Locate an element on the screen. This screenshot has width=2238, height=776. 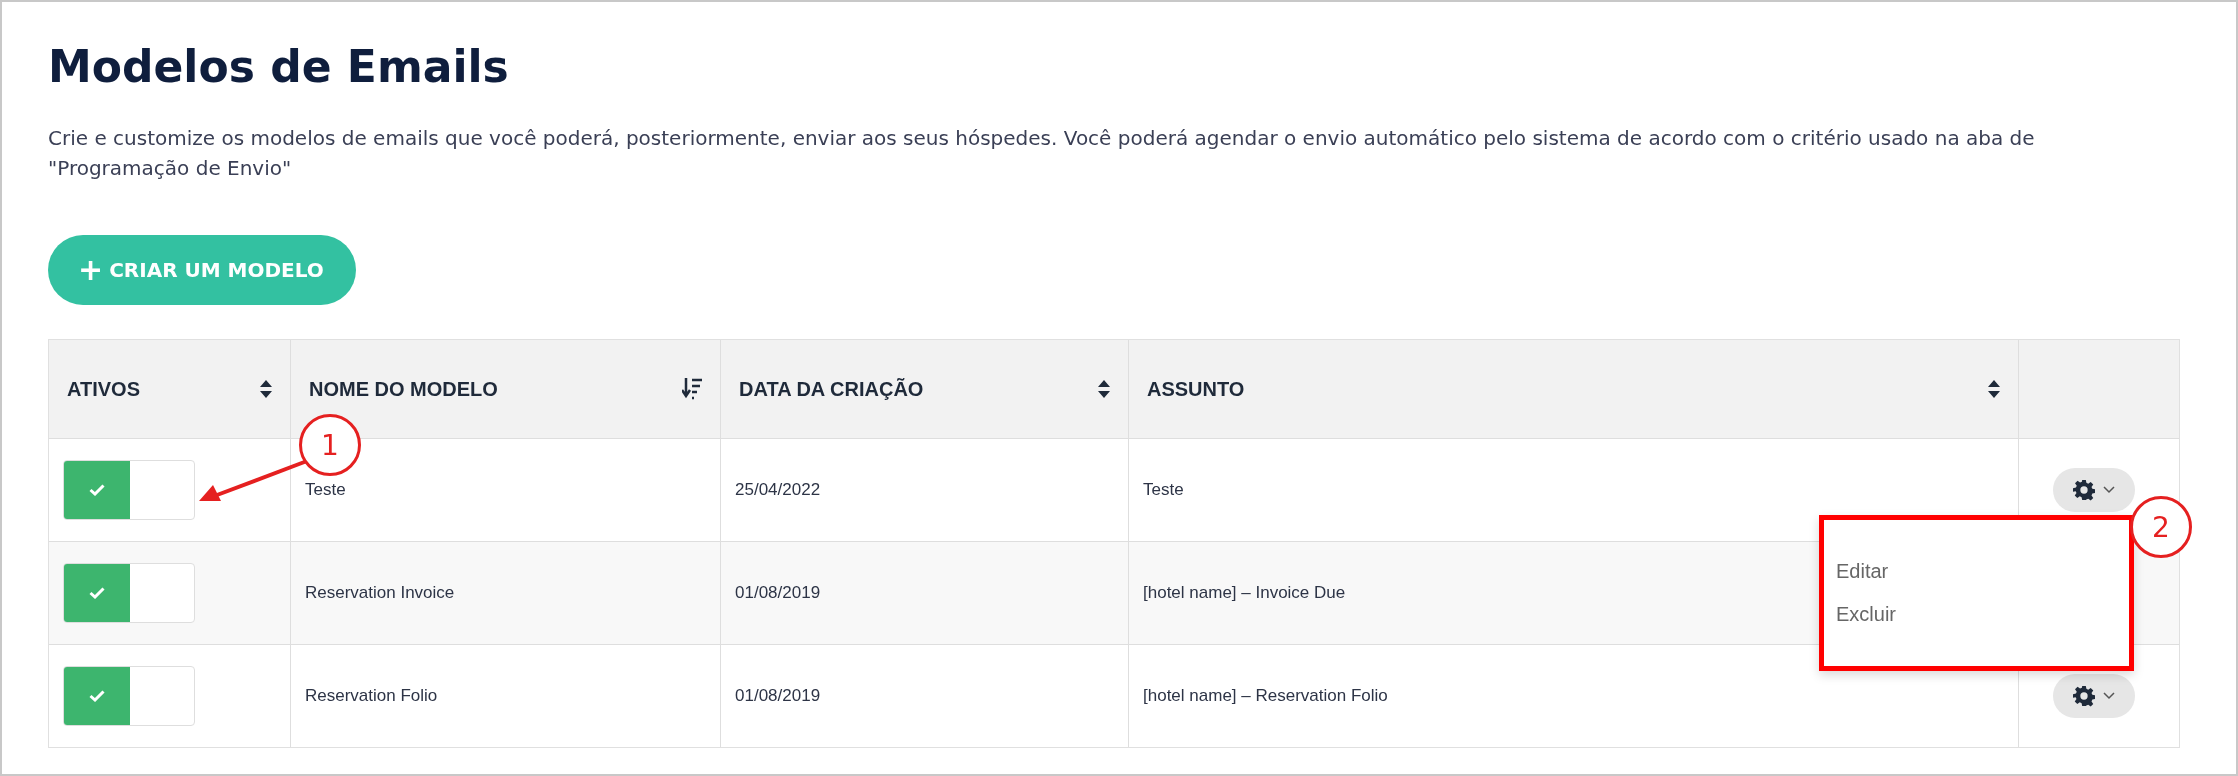
table-cell: Reservation Invoice is located at coordinates (506, 593).